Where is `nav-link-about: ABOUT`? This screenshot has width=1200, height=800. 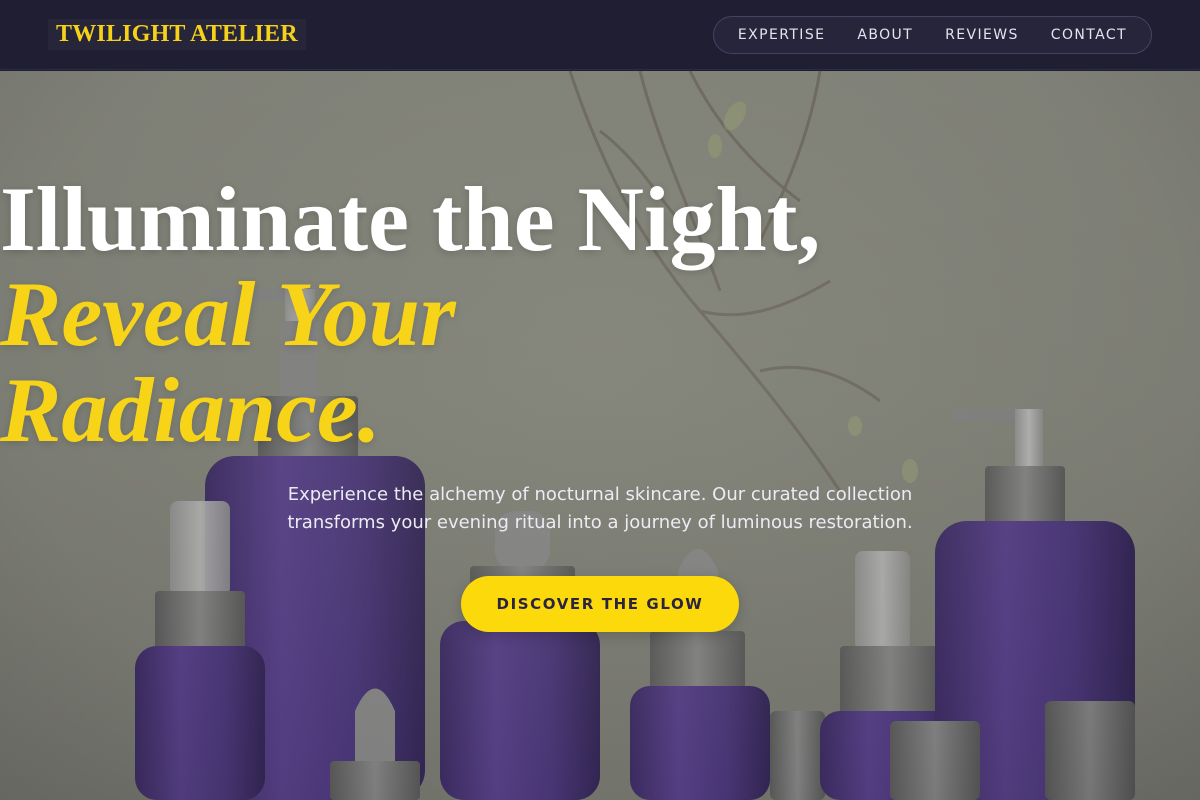 nav-link-about: ABOUT is located at coordinates (885, 35).